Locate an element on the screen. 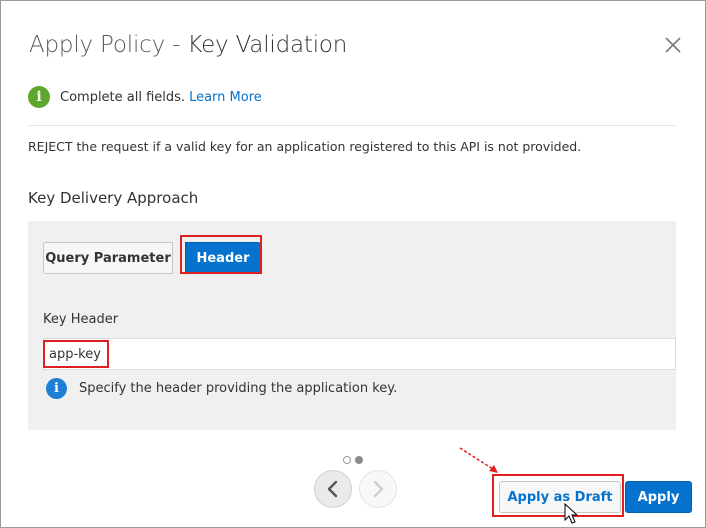  page-dot is located at coordinates (347, 460).